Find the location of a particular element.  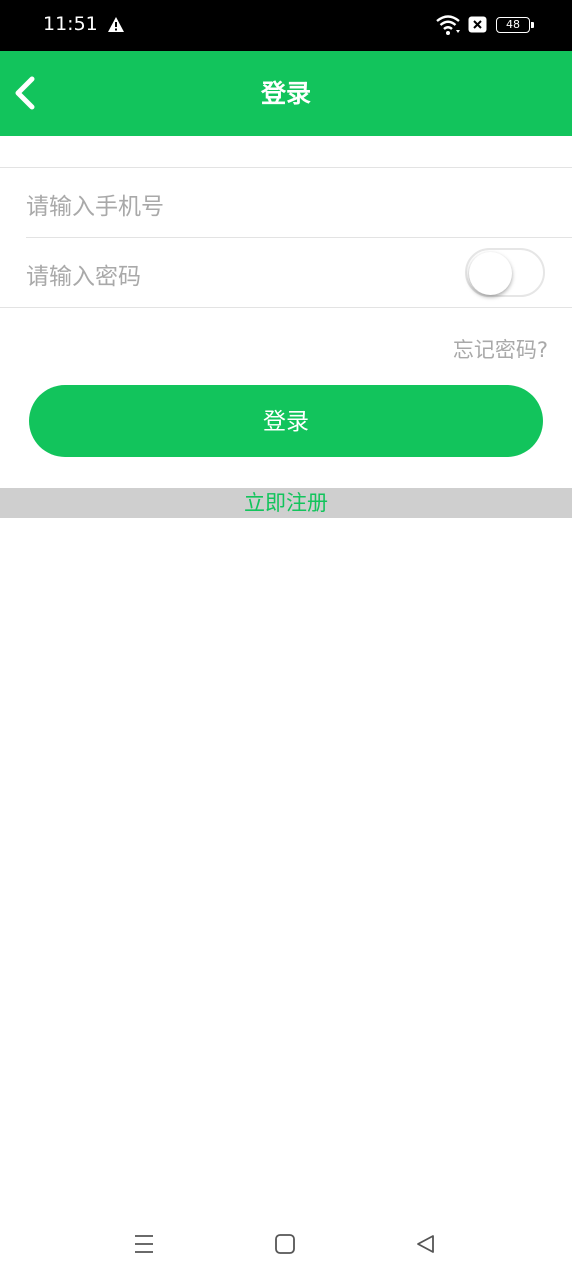

divider-bottom is located at coordinates (286, 307).